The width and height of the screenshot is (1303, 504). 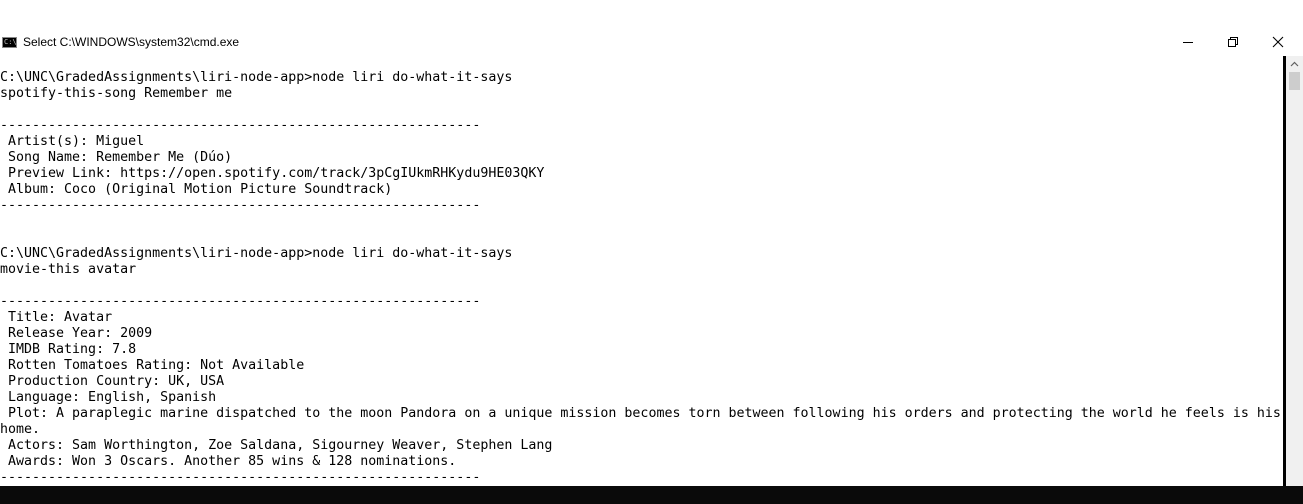 I want to click on taskbar, so click(x=651, y=495).